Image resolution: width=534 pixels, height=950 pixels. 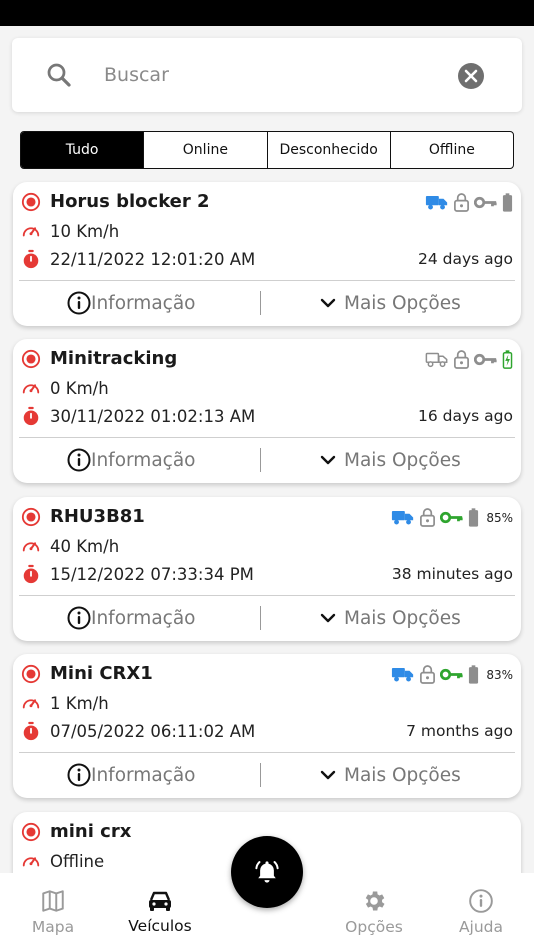 I want to click on tab-offline: Offline, so click(x=452, y=150).